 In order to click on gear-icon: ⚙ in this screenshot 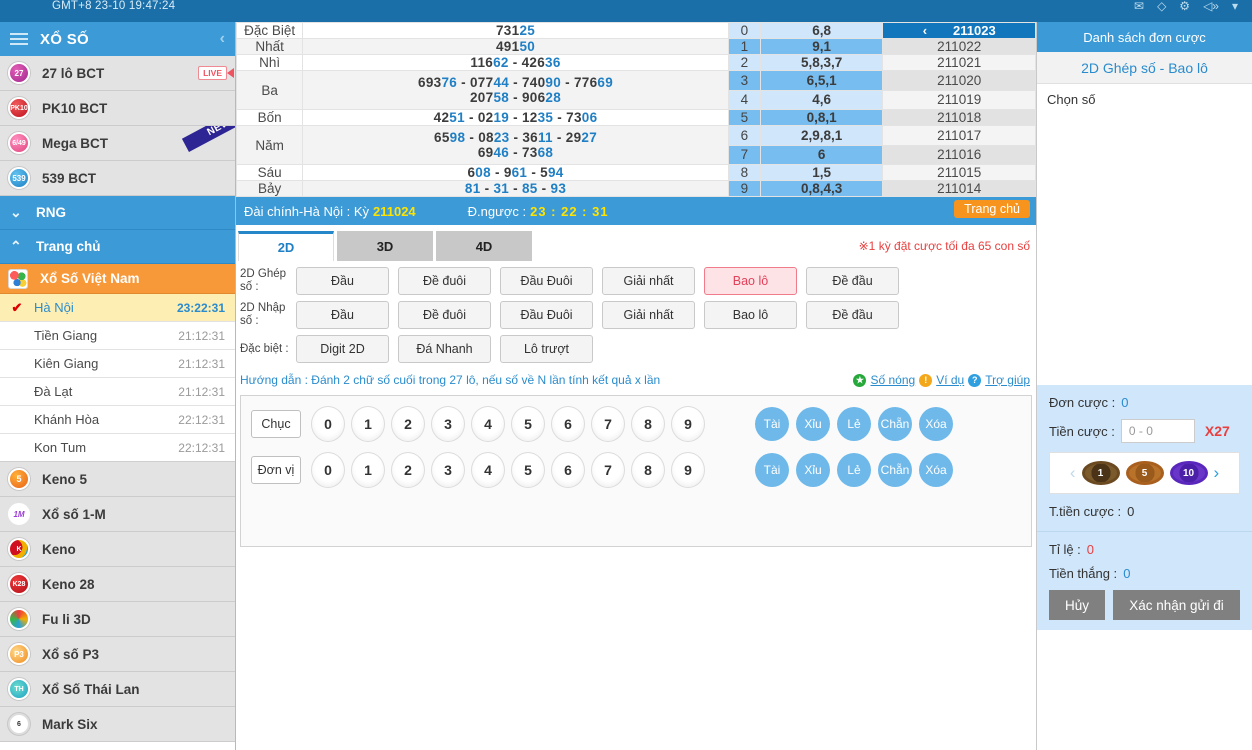, I will do `click(1184, 6)`.